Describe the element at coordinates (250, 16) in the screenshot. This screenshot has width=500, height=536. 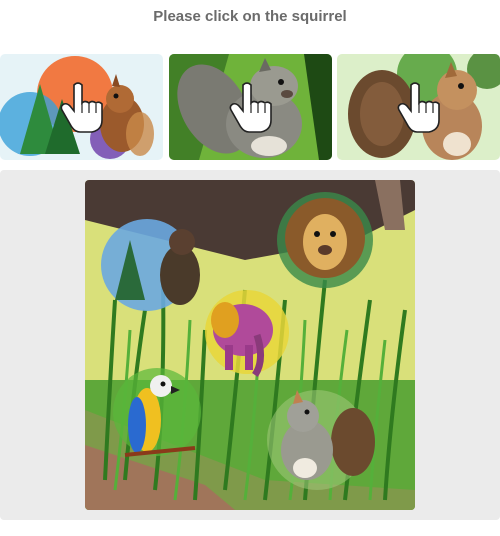
I see `challenge-prompt: Please click on the squirrel` at that location.